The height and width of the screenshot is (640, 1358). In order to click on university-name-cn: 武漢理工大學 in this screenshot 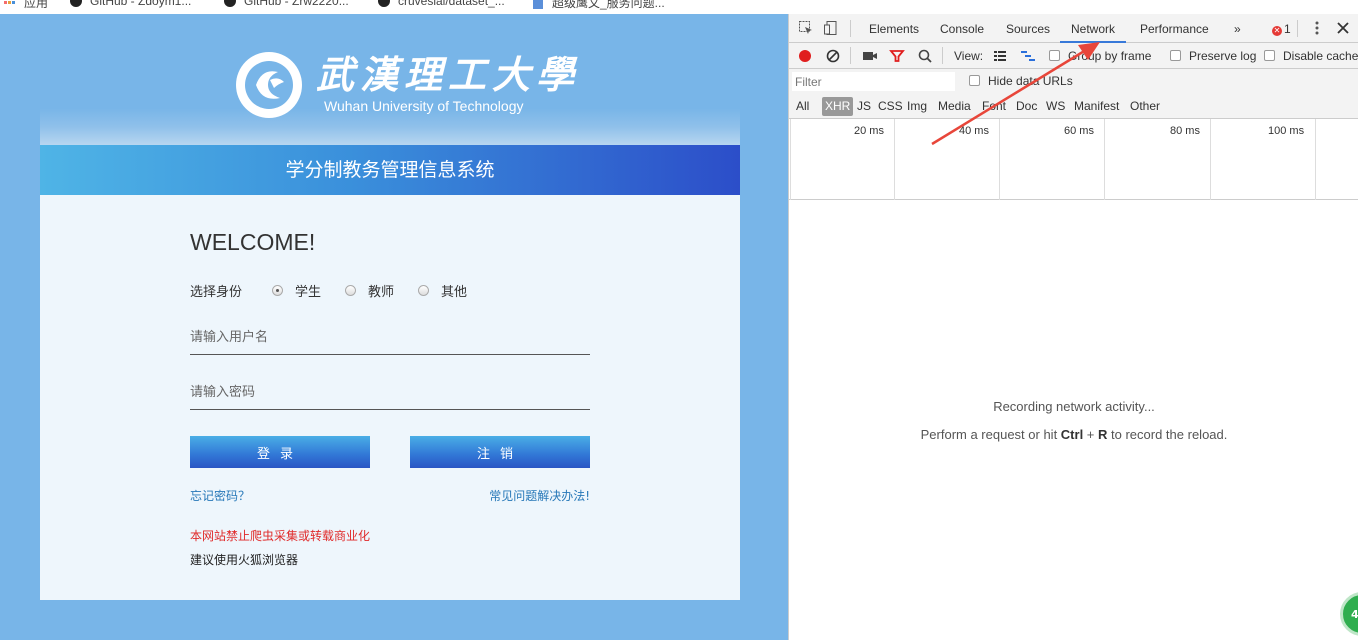, I will do `click(448, 74)`.